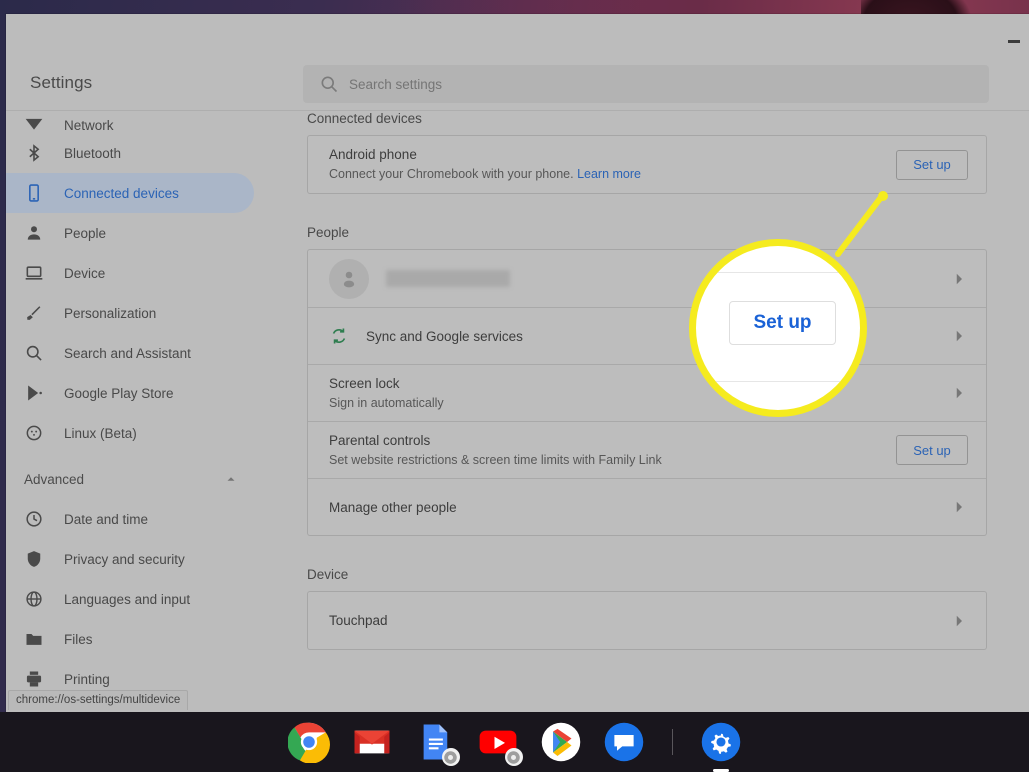  I want to click on sidebar-item-google-play-store: Google Play Store, so click(130, 393).